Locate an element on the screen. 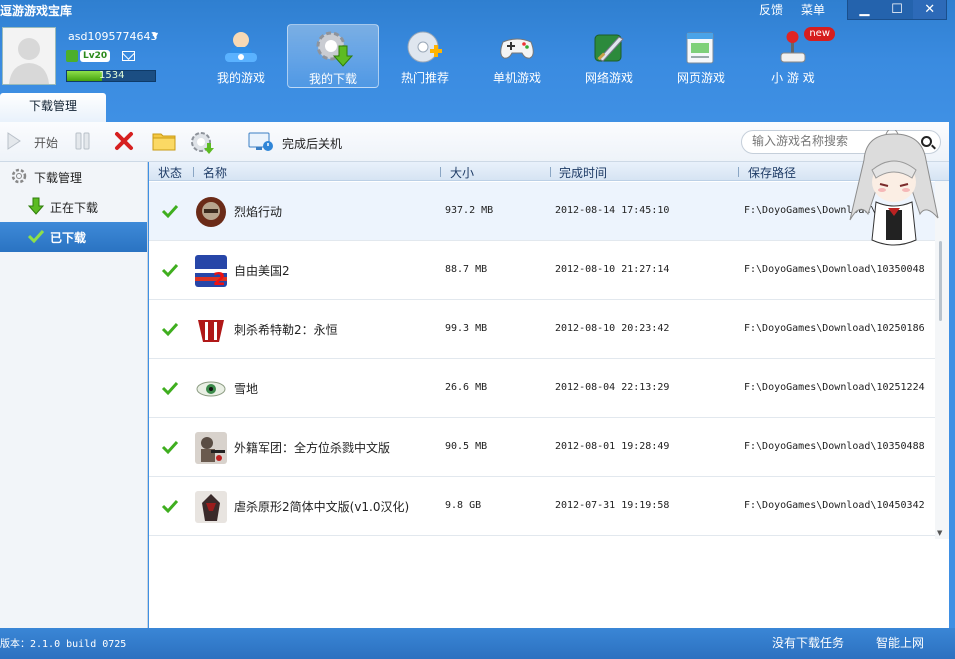 This screenshot has height=659, width=955. game-size: 26.6 MB is located at coordinates (466, 387).